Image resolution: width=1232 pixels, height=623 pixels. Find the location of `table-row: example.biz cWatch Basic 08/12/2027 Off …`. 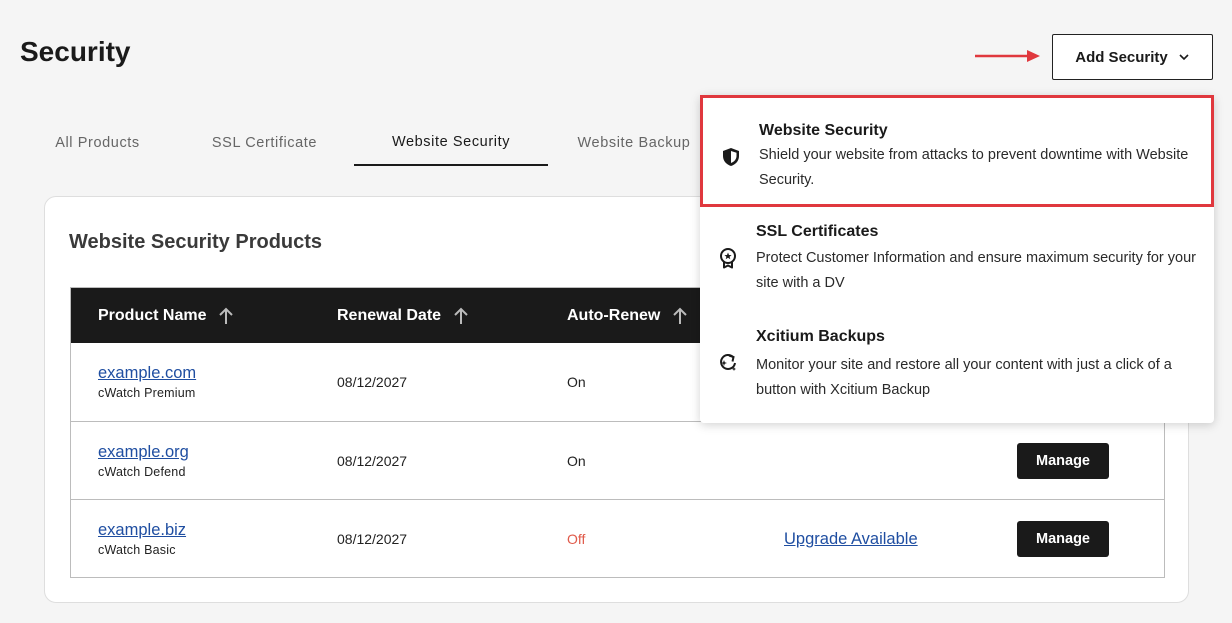

table-row: example.biz cWatch Basic 08/12/2027 Off … is located at coordinates (617, 538).